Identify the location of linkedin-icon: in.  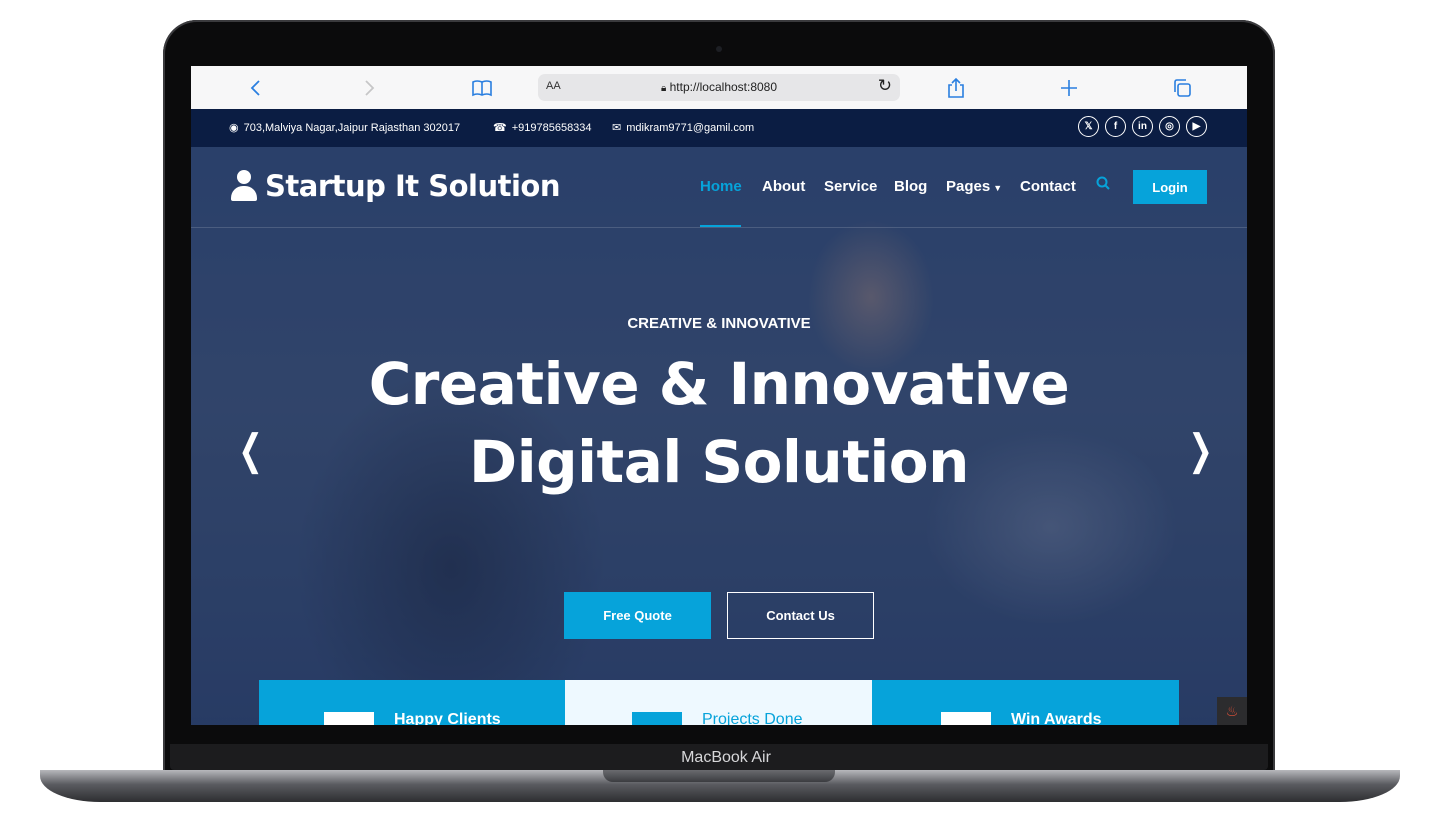
(1142, 126).